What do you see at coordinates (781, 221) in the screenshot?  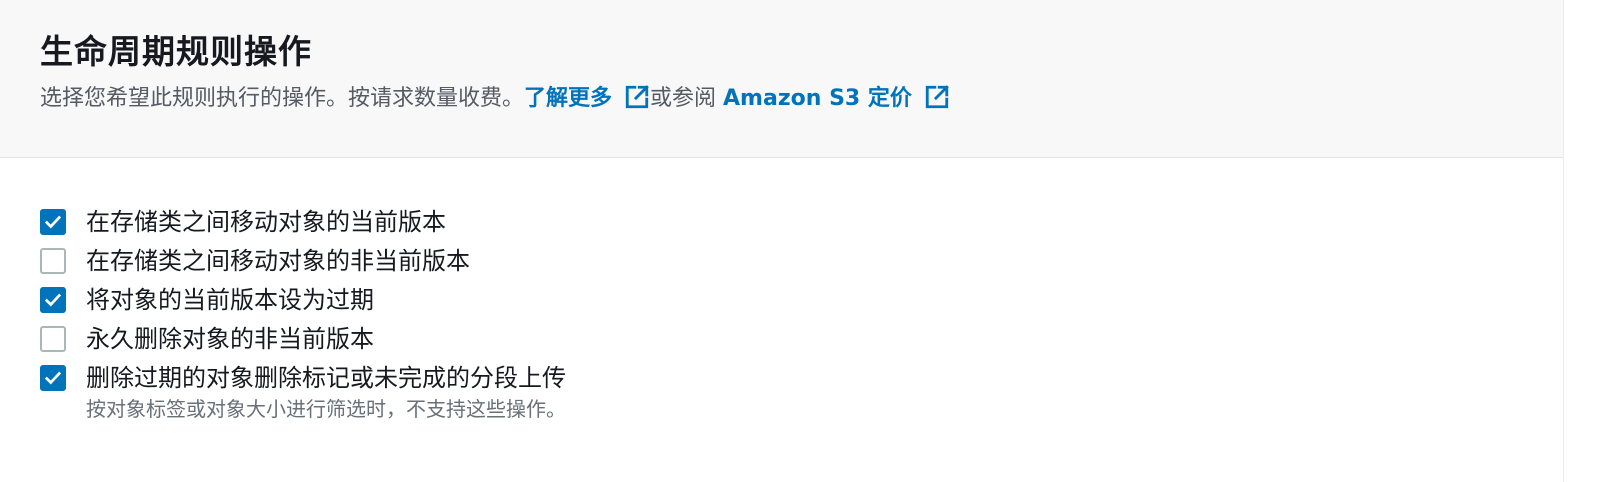 I see `action-option-move-current: 在存储类之间移动对象的当前版本` at bounding box center [781, 221].